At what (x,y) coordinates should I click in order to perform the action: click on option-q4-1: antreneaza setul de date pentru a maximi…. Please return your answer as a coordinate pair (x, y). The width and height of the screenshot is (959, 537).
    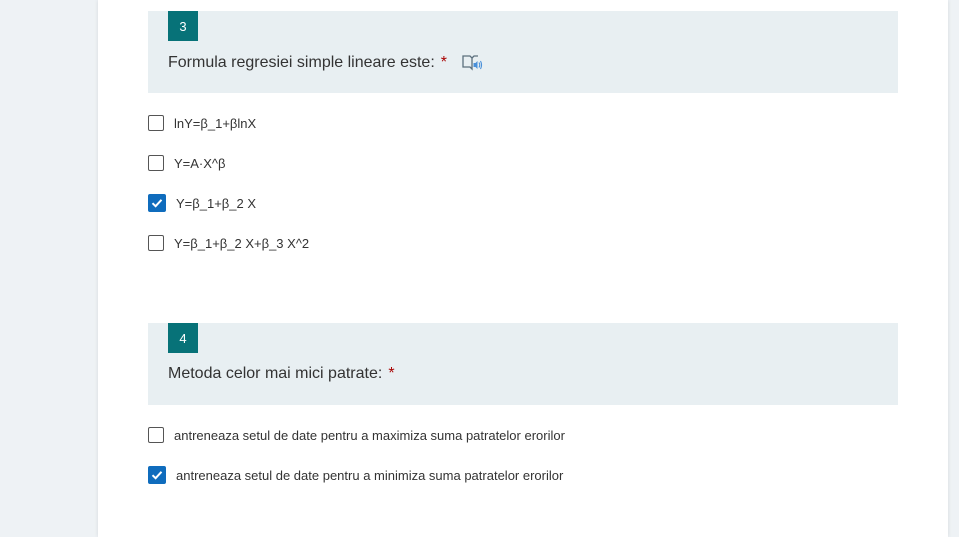
    Looking at the image, I should click on (356, 435).